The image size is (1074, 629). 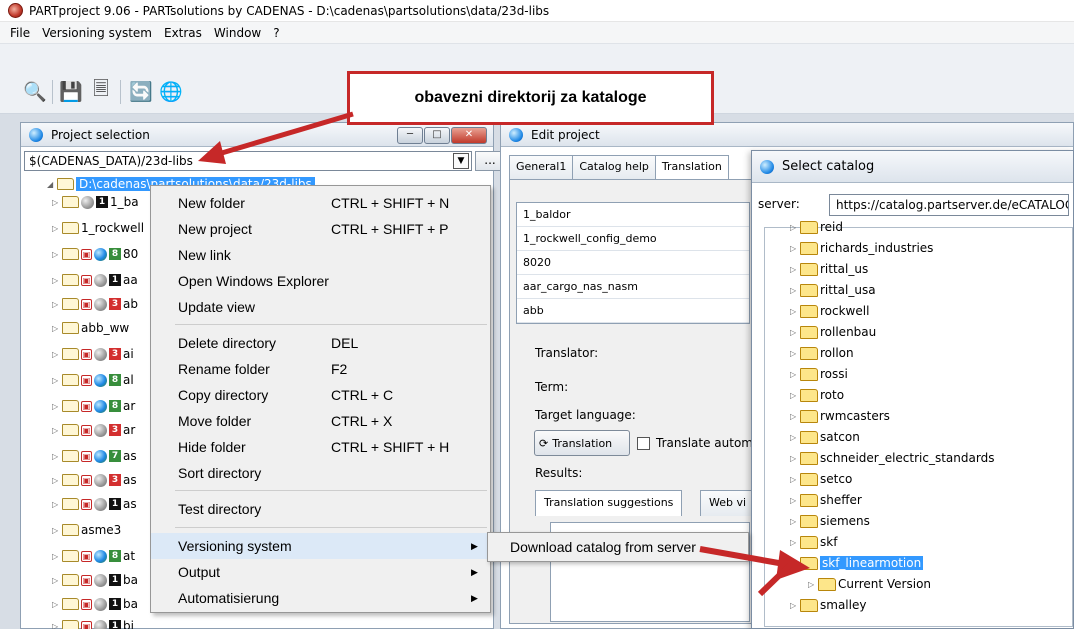 I want to click on catalog-arrow-tail, so click(x=775, y=579).